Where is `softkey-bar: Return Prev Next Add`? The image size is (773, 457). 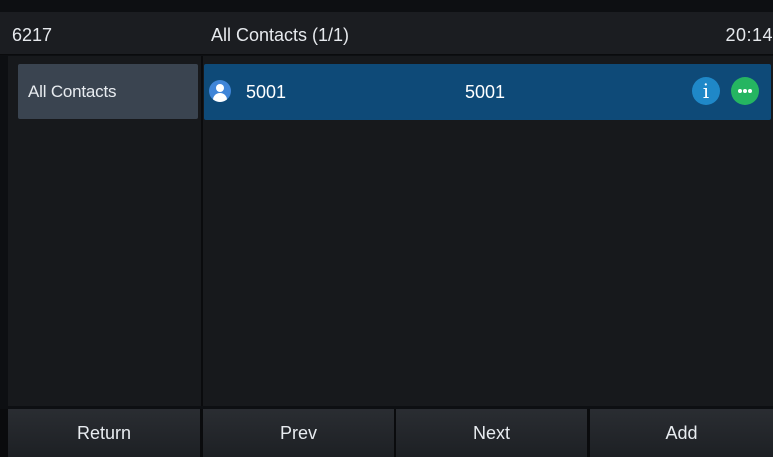
softkey-bar: Return Prev Next Add is located at coordinates (386, 433).